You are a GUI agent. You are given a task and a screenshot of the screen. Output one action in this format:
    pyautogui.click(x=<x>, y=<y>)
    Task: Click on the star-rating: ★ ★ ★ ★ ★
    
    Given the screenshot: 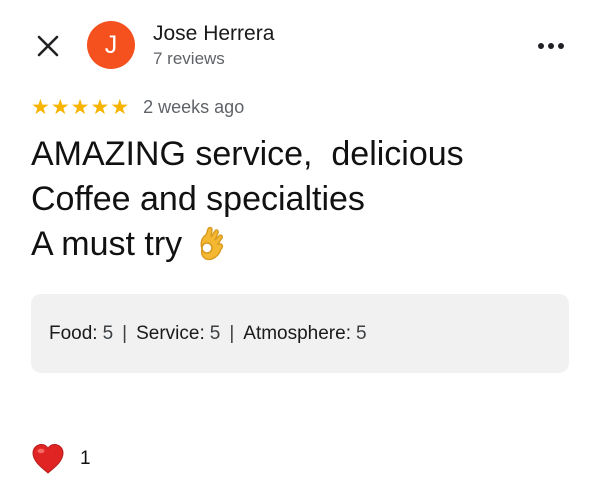 What is the action you would take?
    pyautogui.click(x=80, y=107)
    